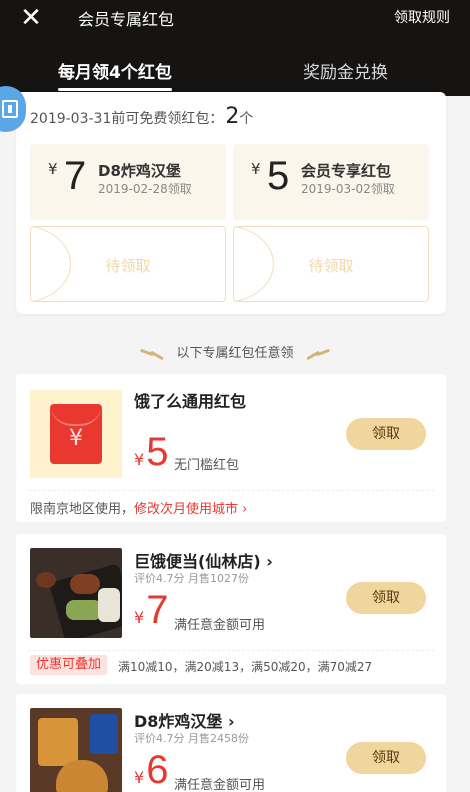 Image resolution: width=470 pixels, height=792 pixels. I want to click on section-divider: 以下专属红包任意领, so click(235, 351).